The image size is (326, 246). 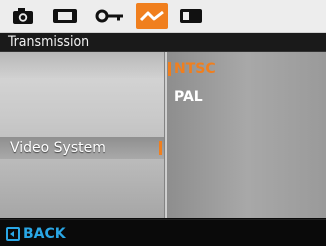 I want to click on playback-key-icon, so click(x=110, y=16).